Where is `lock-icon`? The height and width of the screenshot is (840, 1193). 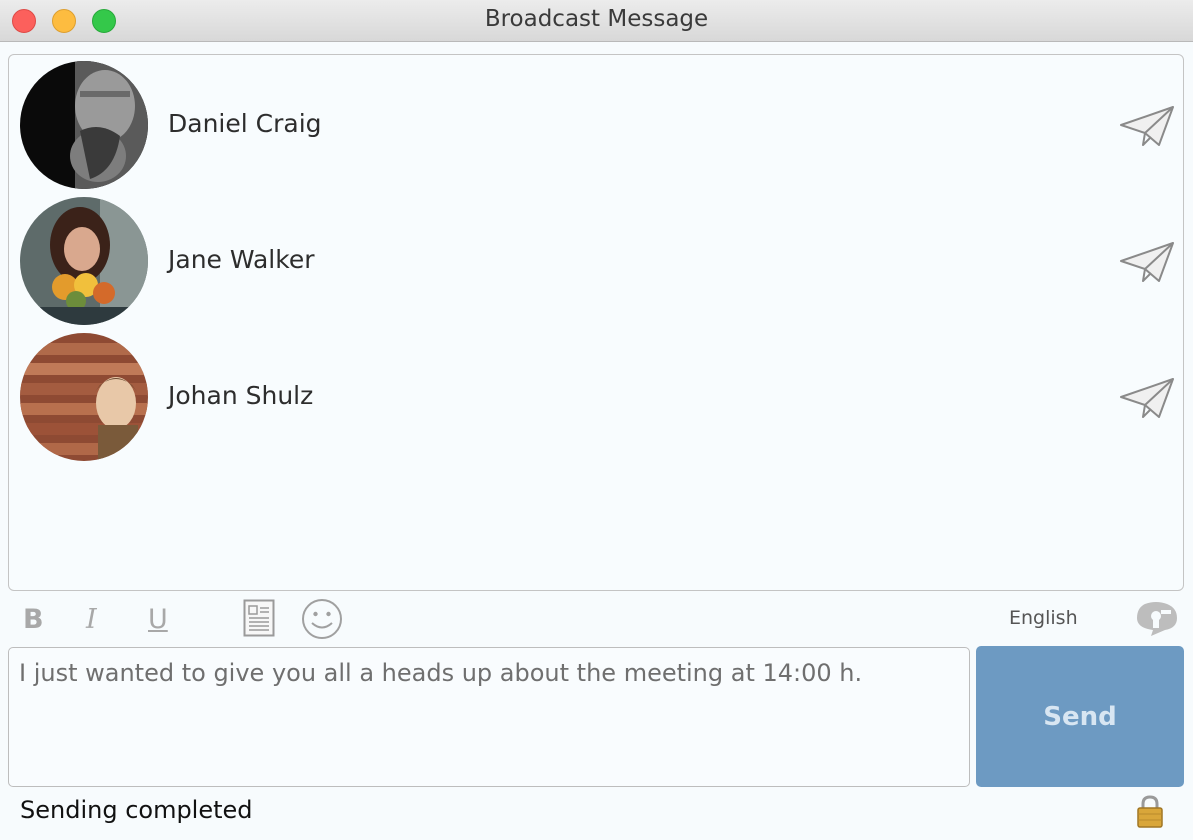 lock-icon is located at coordinates (1150, 811).